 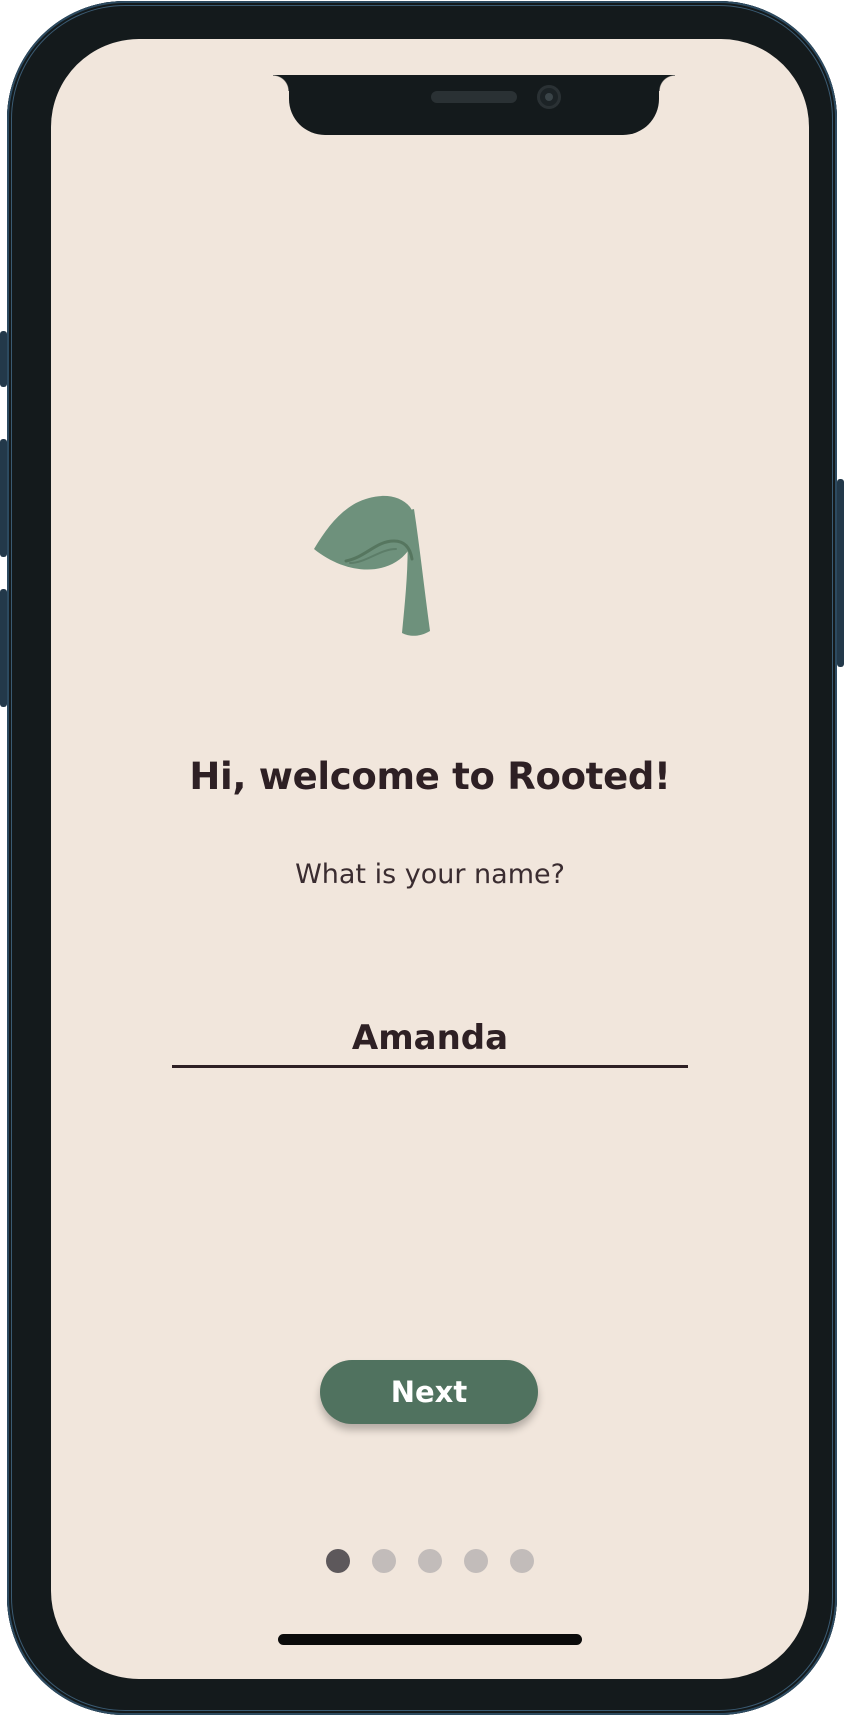 I want to click on welcome-title: Hi, welcome to Rooted!, so click(x=430, y=776).